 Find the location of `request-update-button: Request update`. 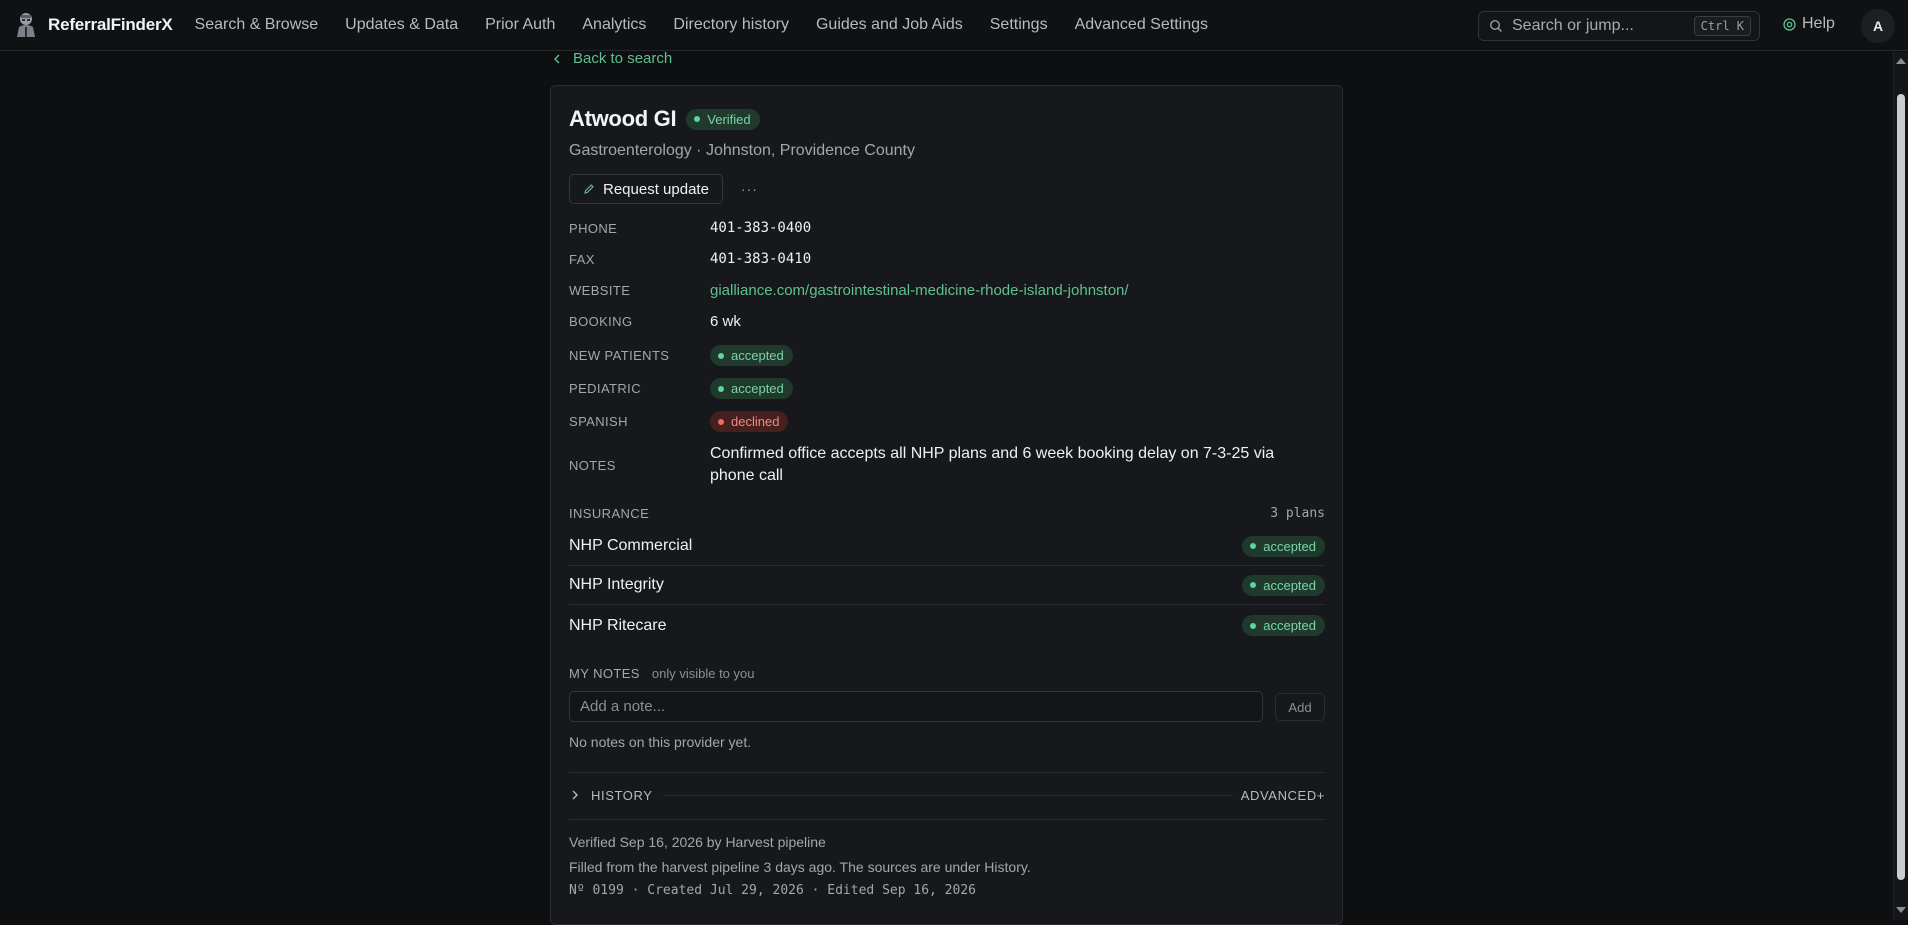

request-update-button: Request update is located at coordinates (646, 189).